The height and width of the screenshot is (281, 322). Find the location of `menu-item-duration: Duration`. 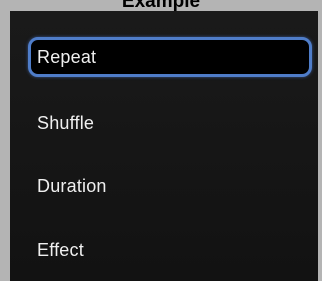

menu-item-duration: Duration is located at coordinates (170, 186).